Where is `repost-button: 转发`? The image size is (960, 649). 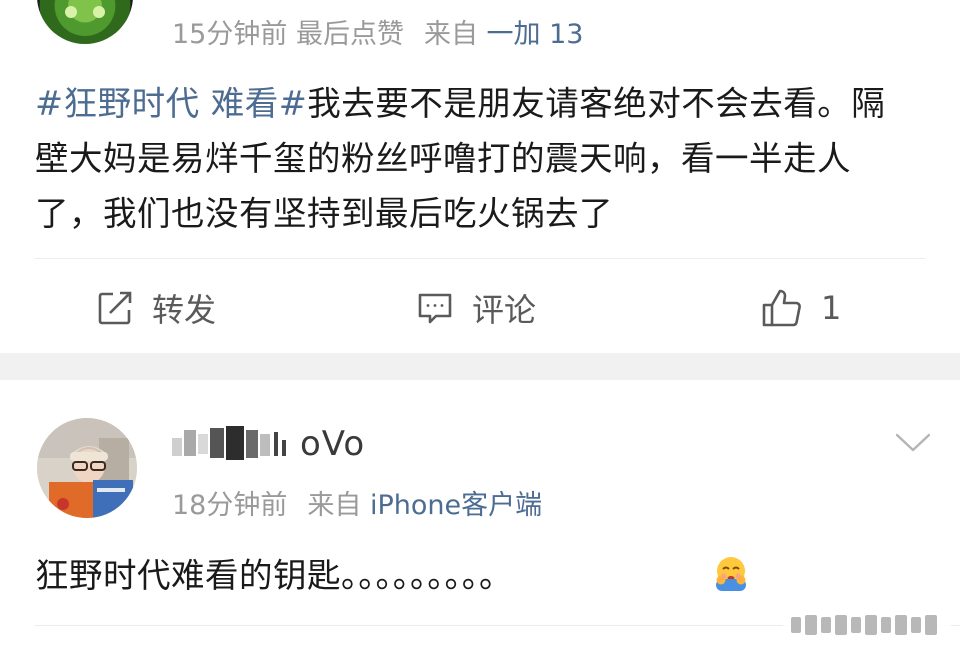 repost-button: 转发 is located at coordinates (156, 308).